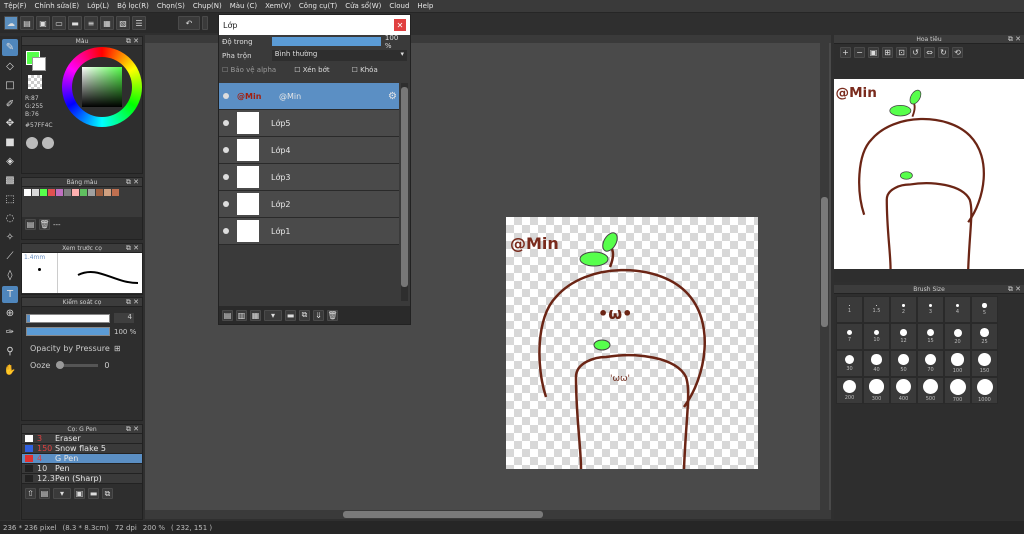  I want to click on brush-list-item: 10 Pen, so click(82, 469).